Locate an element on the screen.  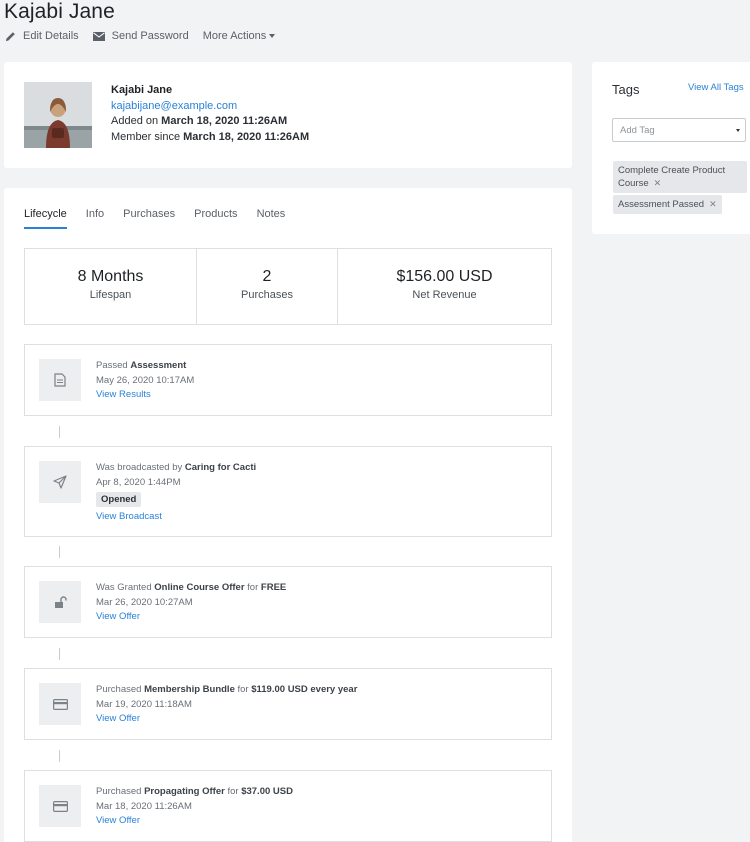
event-prefix: Was Granted is located at coordinates (124, 587).